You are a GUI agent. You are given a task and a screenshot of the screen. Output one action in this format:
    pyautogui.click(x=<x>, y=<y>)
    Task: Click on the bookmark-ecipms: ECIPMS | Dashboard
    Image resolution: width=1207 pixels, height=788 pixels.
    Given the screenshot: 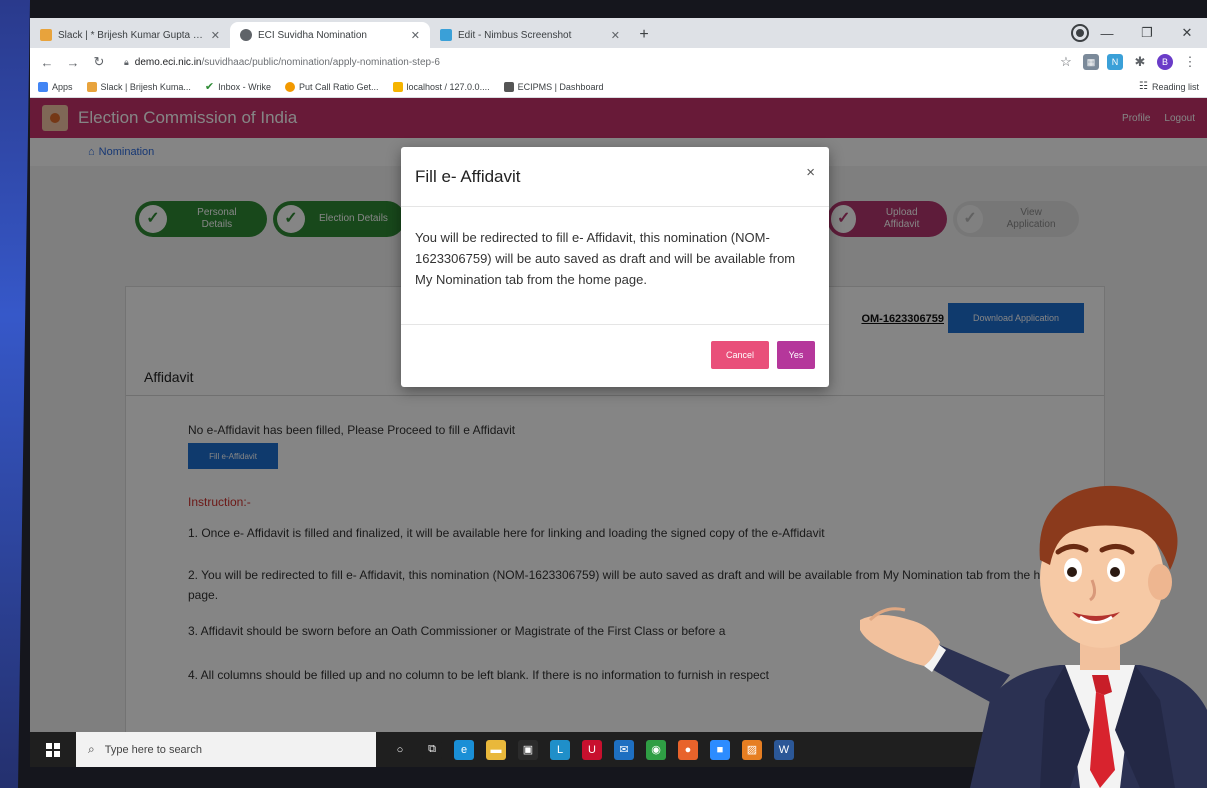 What is the action you would take?
    pyautogui.click(x=553, y=86)
    